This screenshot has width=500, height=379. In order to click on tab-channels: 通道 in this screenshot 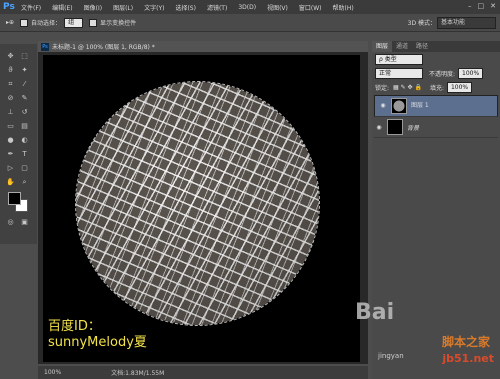, I will do `click(402, 46)`.